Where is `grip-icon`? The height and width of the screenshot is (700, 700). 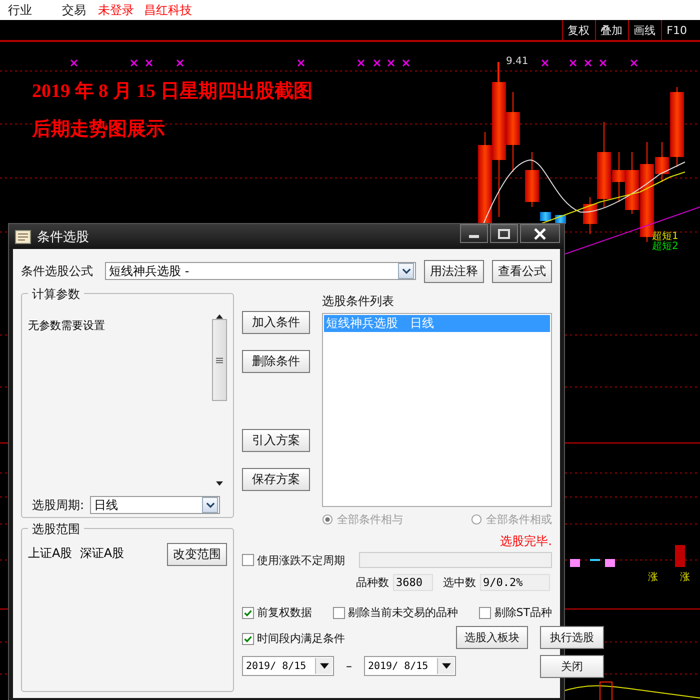
grip-icon is located at coordinates (219, 360).